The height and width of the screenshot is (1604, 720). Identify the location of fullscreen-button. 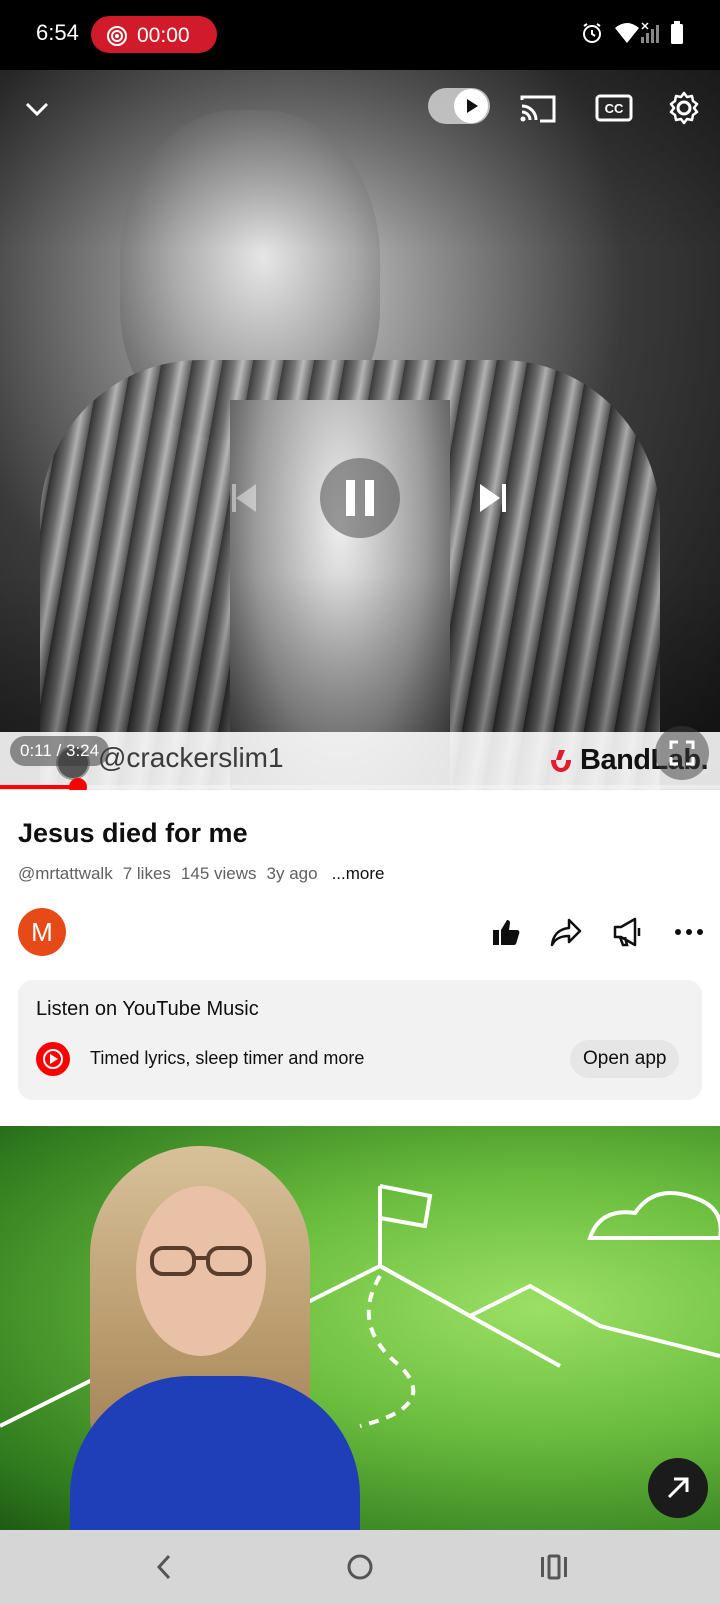
(682, 753).